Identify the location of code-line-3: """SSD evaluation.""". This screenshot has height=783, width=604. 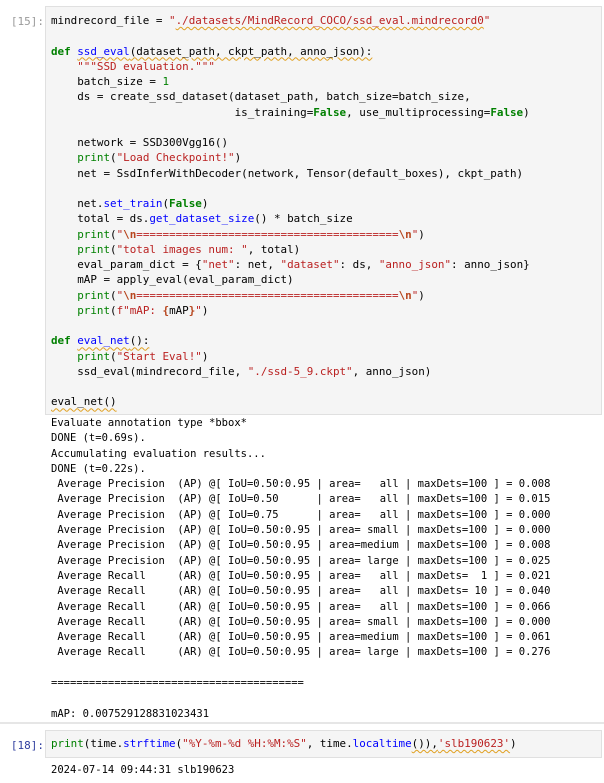
(146, 66).